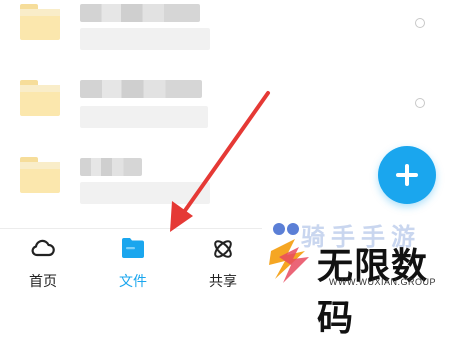  What do you see at coordinates (382, 282) in the screenshot?
I see `watermark-url: WWW.WUXIAN.GROUP` at bounding box center [382, 282].